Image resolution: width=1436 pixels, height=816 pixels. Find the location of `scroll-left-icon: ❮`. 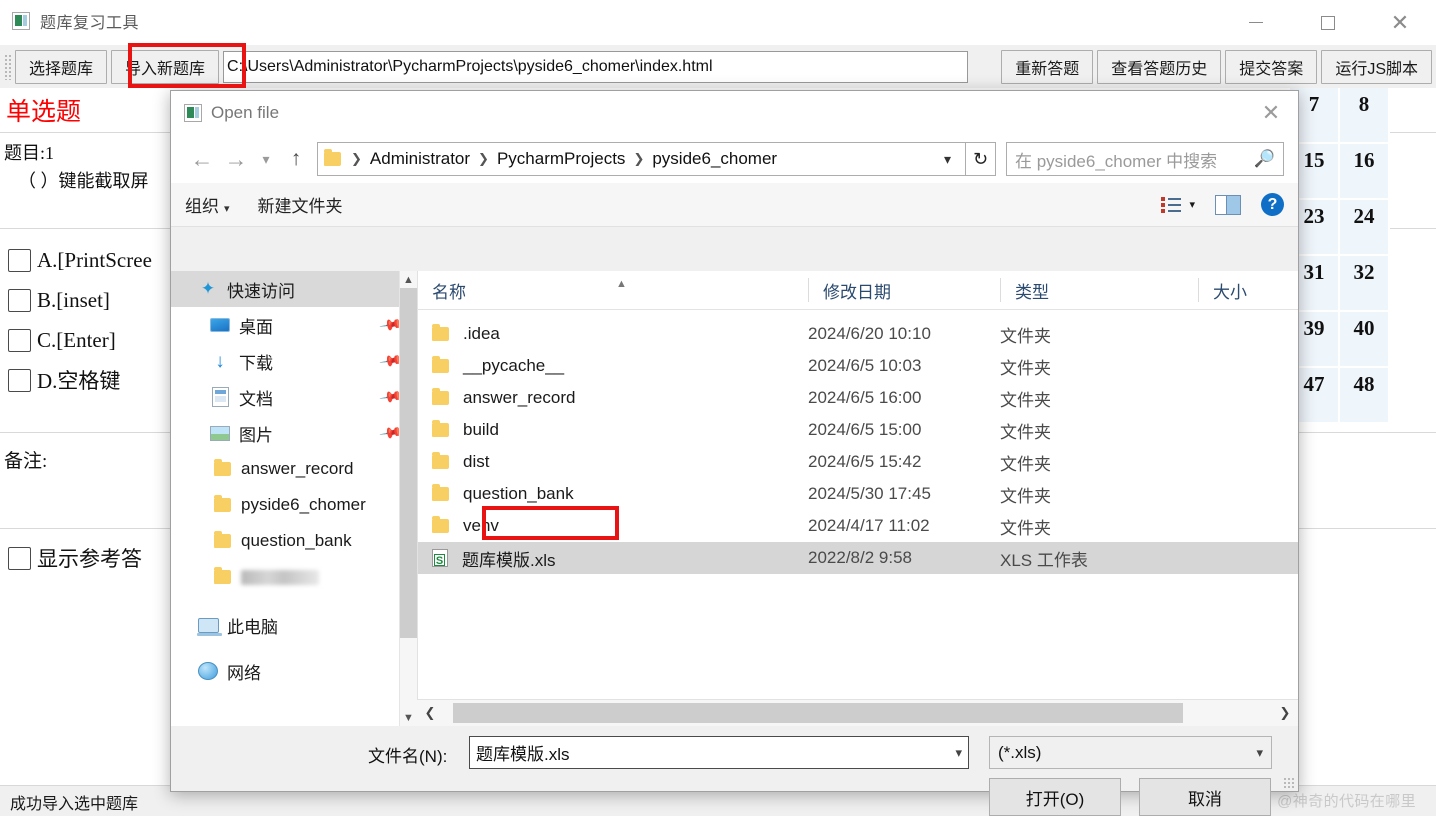

scroll-left-icon: ❮ is located at coordinates (430, 713).